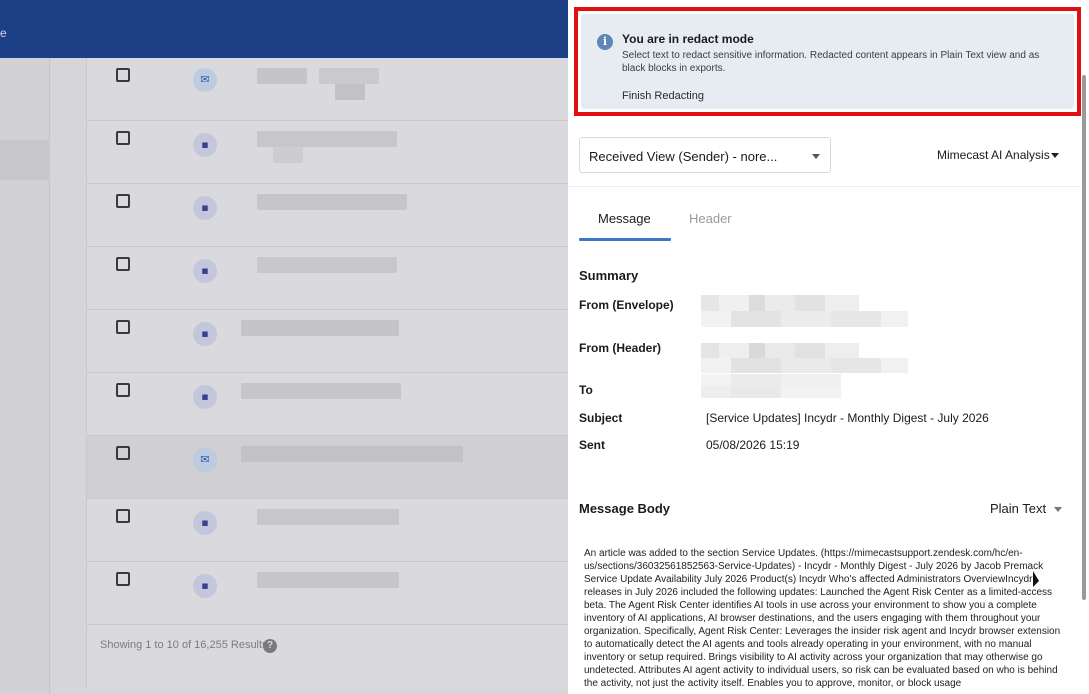 This screenshot has width=1089, height=694. Describe the element at coordinates (624, 218) in the screenshot. I see `tab-message: Message` at that location.